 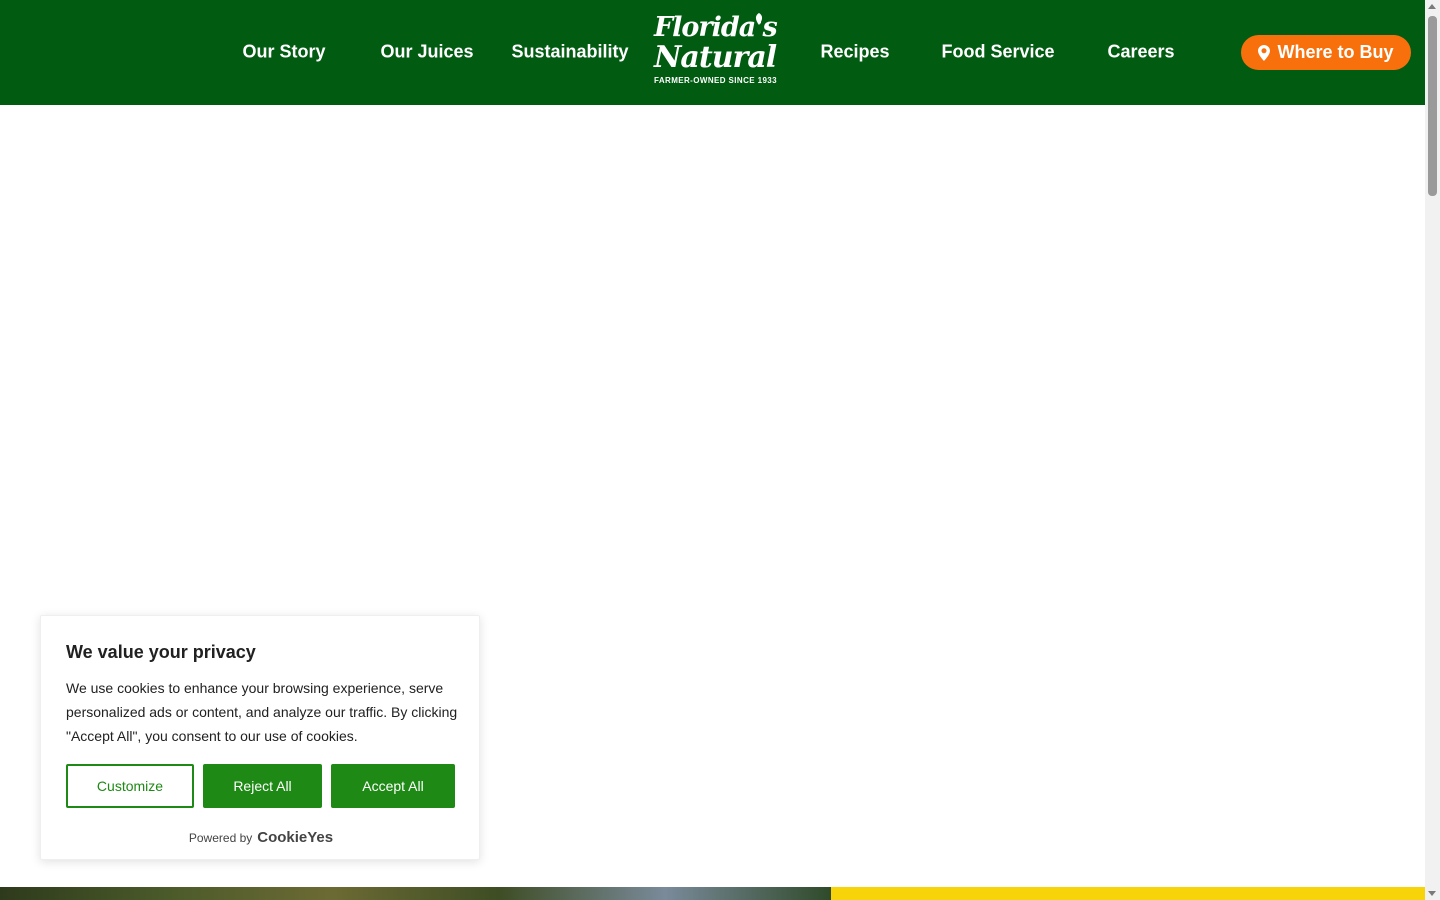 I want to click on nav-our-story: Our Story, so click(x=283, y=52).